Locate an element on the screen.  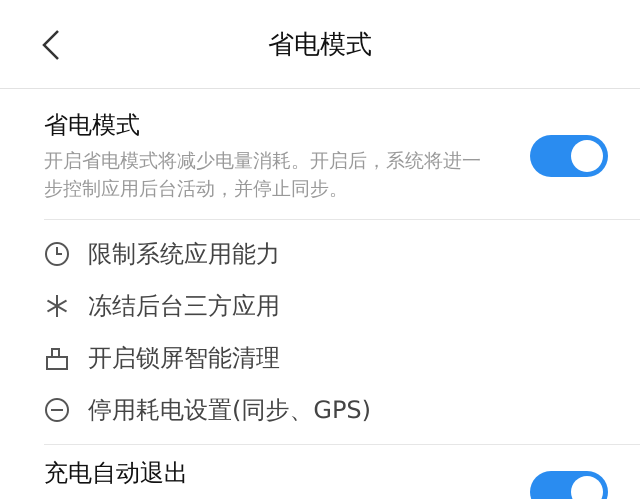
minus-circle-icon is located at coordinates (57, 410).